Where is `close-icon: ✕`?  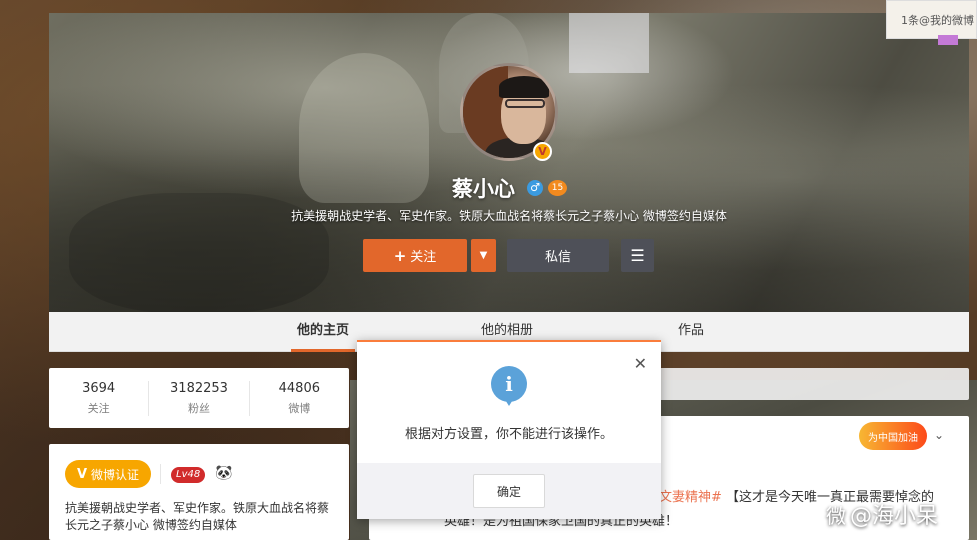
close-icon: ✕ is located at coordinates (640, 363).